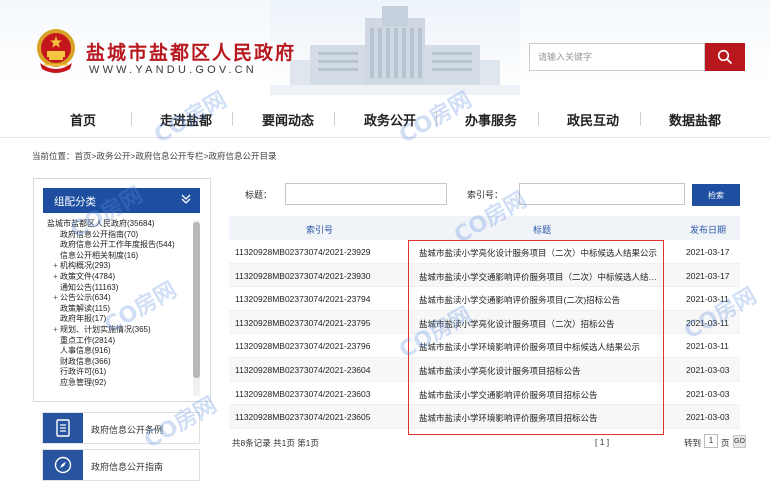 The image size is (770, 481). What do you see at coordinates (101, 223) in the screenshot?
I see `tree-item-label: 盐城市盐都区人民政府(35684)` at bounding box center [101, 223].